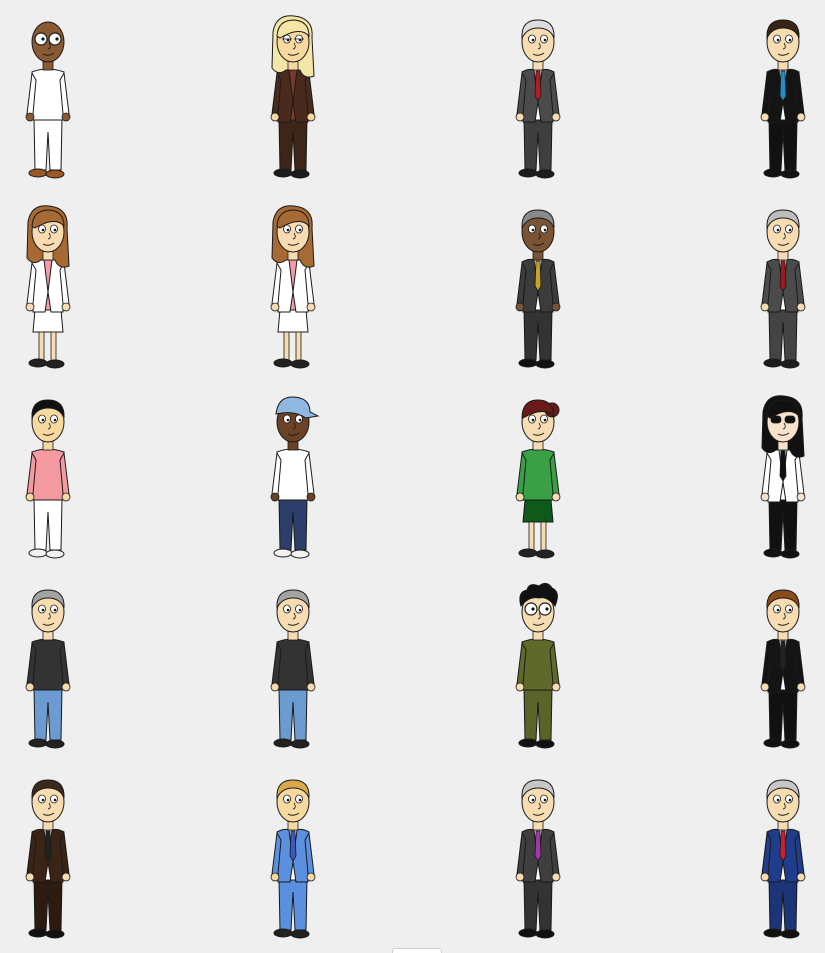 The width and height of the screenshot is (825, 953). Describe the element at coordinates (540, 97) in the screenshot. I see `character-old-man-gray-suit-red-tie` at that location.